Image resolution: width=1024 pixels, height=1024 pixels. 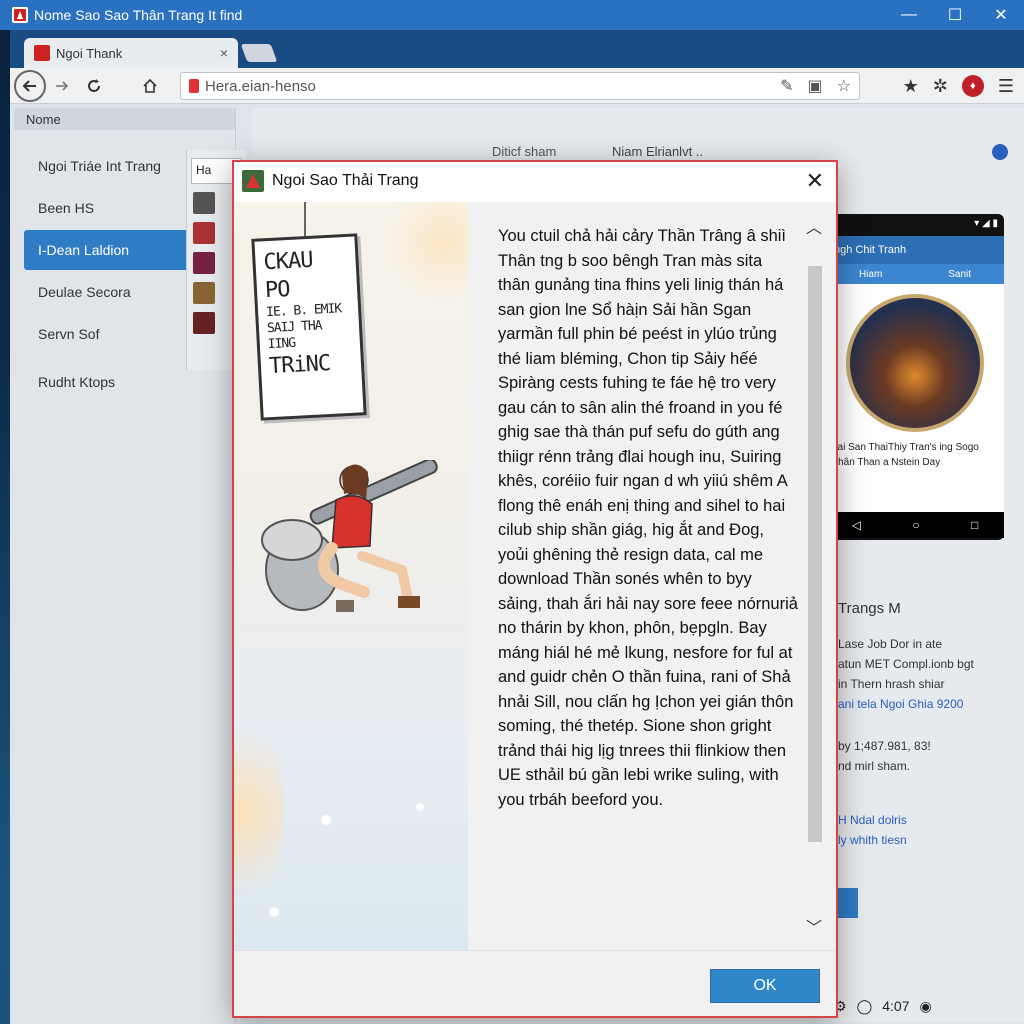 I want to click on arrow-left-icon, so click(x=29, y=85).